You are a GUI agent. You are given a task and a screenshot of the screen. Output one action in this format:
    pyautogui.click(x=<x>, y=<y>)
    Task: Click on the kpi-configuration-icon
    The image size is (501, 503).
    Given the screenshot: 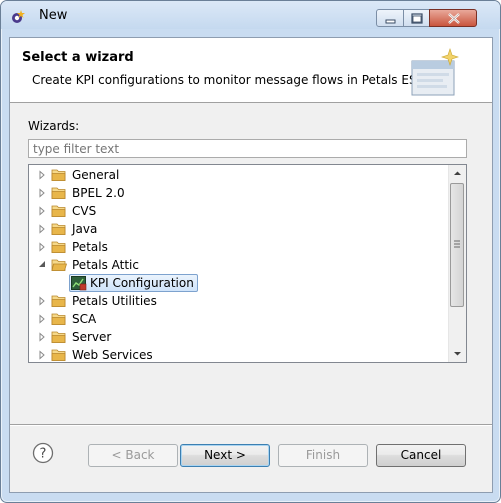 What is the action you would take?
    pyautogui.click(x=79, y=283)
    